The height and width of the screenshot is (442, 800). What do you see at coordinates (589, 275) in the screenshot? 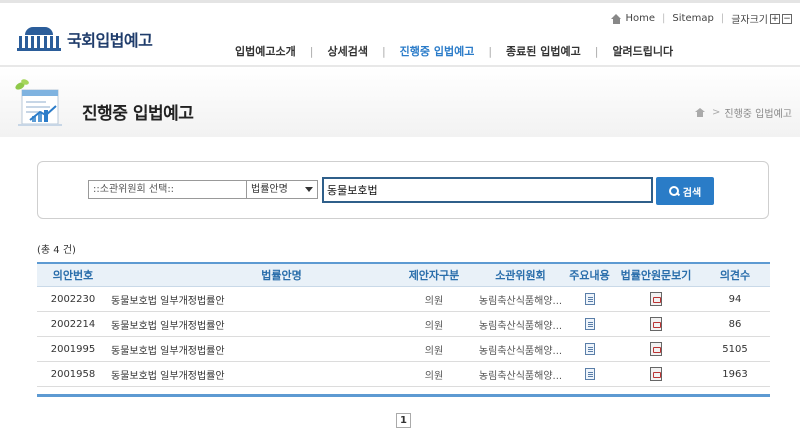
I see `col-summary: 주요내용` at bounding box center [589, 275].